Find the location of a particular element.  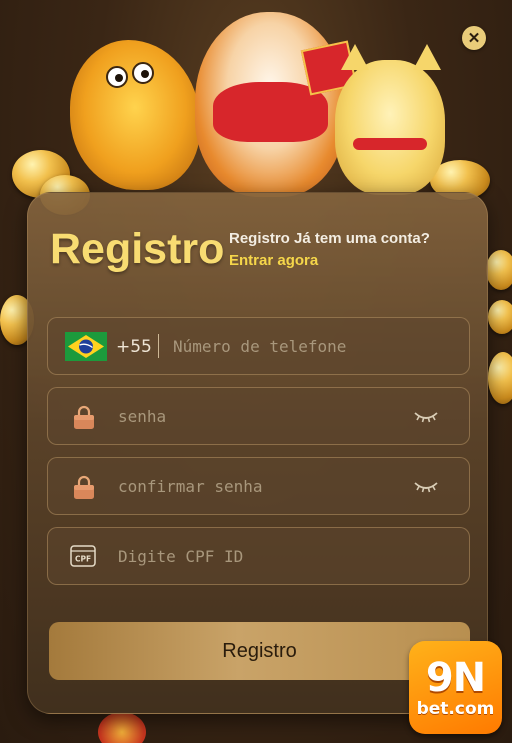

register-submit-button: Registro is located at coordinates (259, 651).